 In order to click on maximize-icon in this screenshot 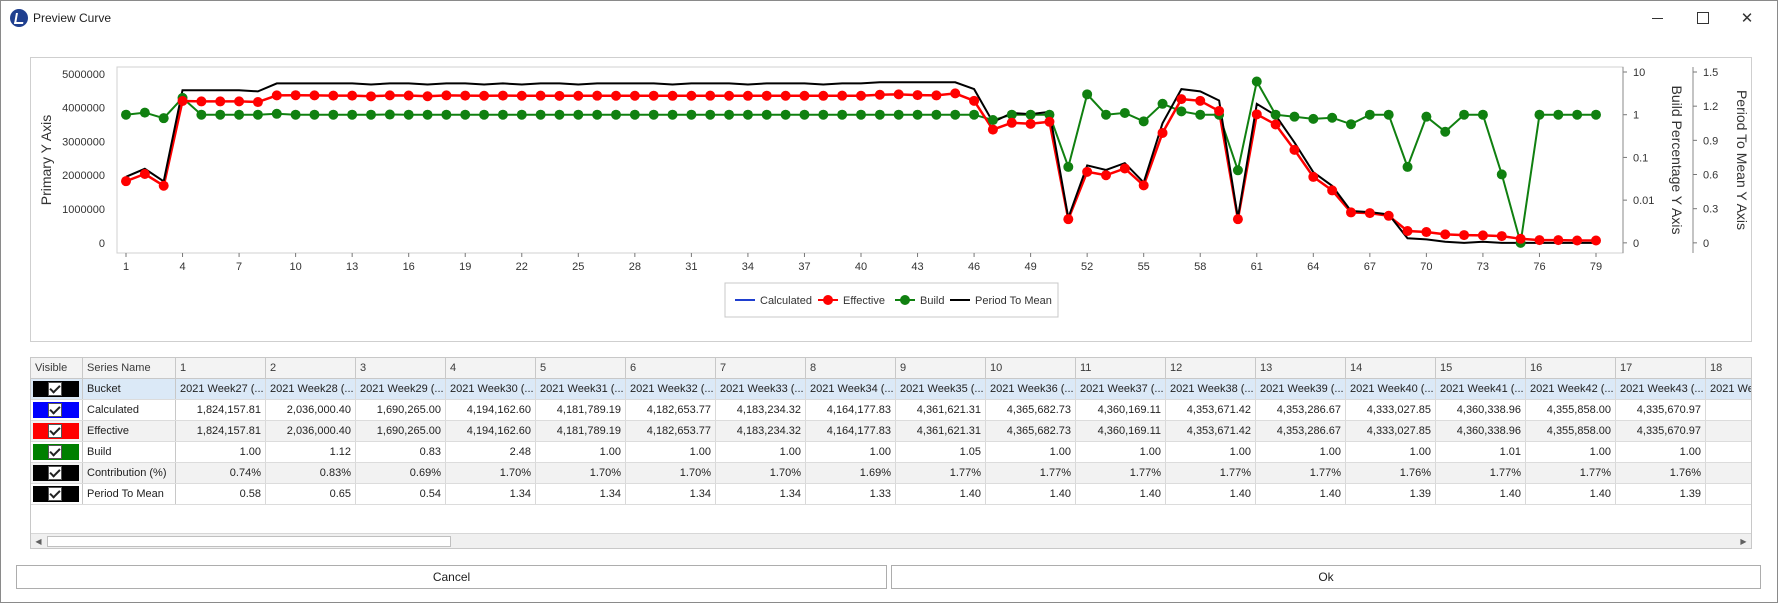, I will do `click(1703, 18)`.